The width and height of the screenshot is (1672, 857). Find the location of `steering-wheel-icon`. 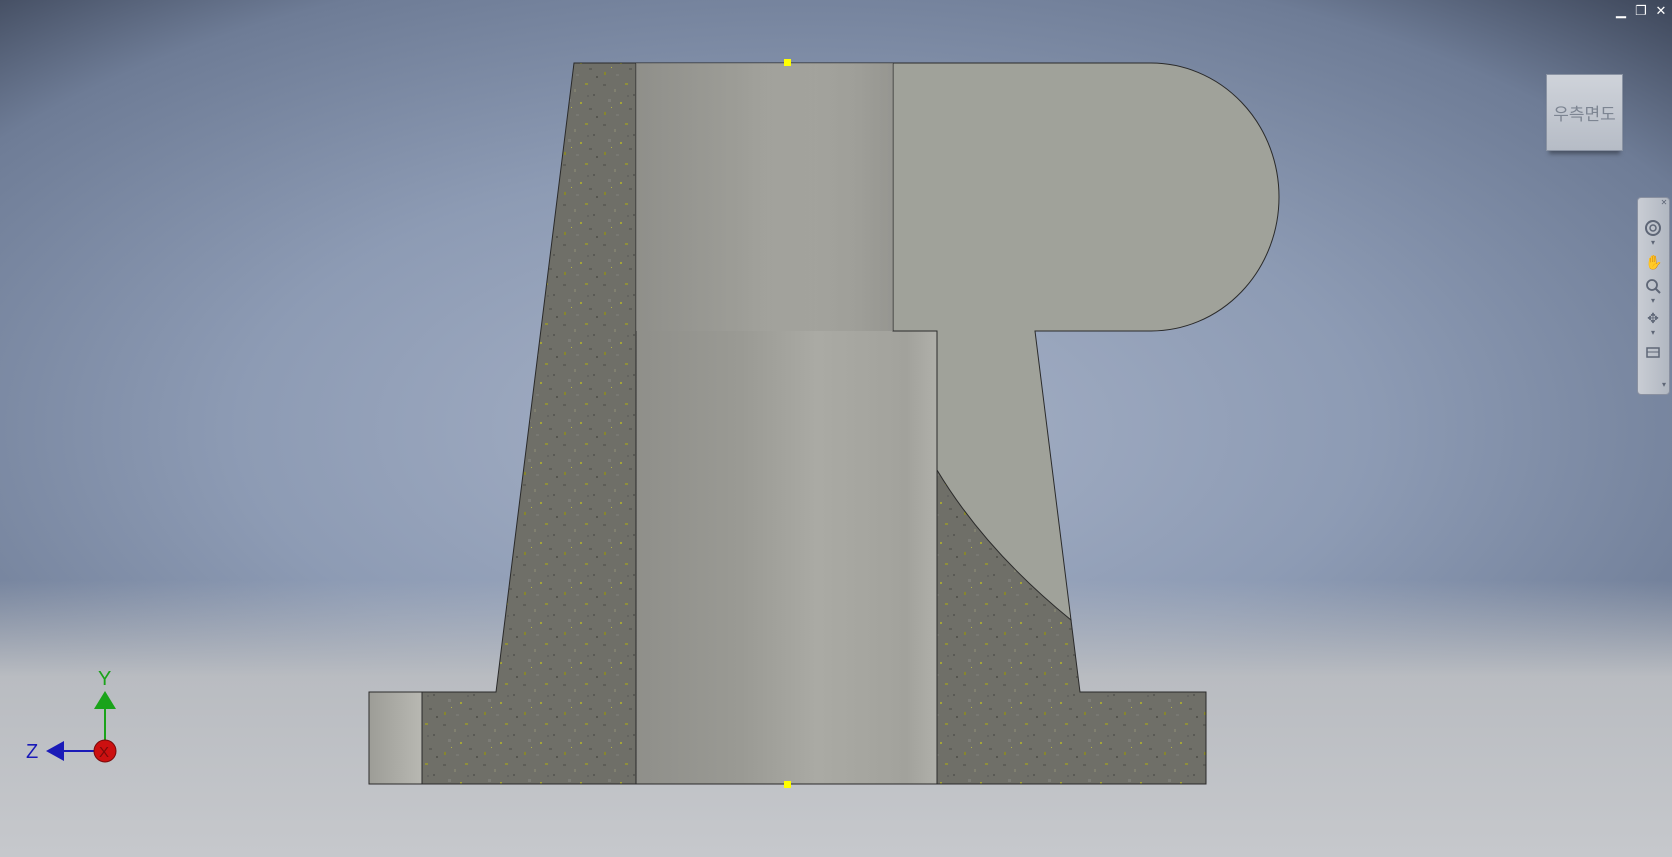

steering-wheel-icon is located at coordinates (1653, 228).